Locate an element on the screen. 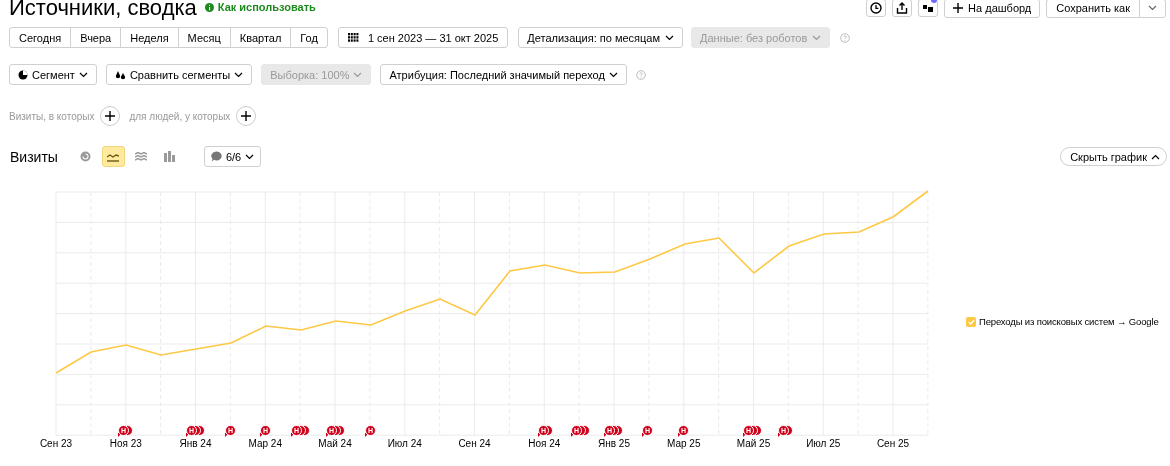  share-icon is located at coordinates (902, 8).